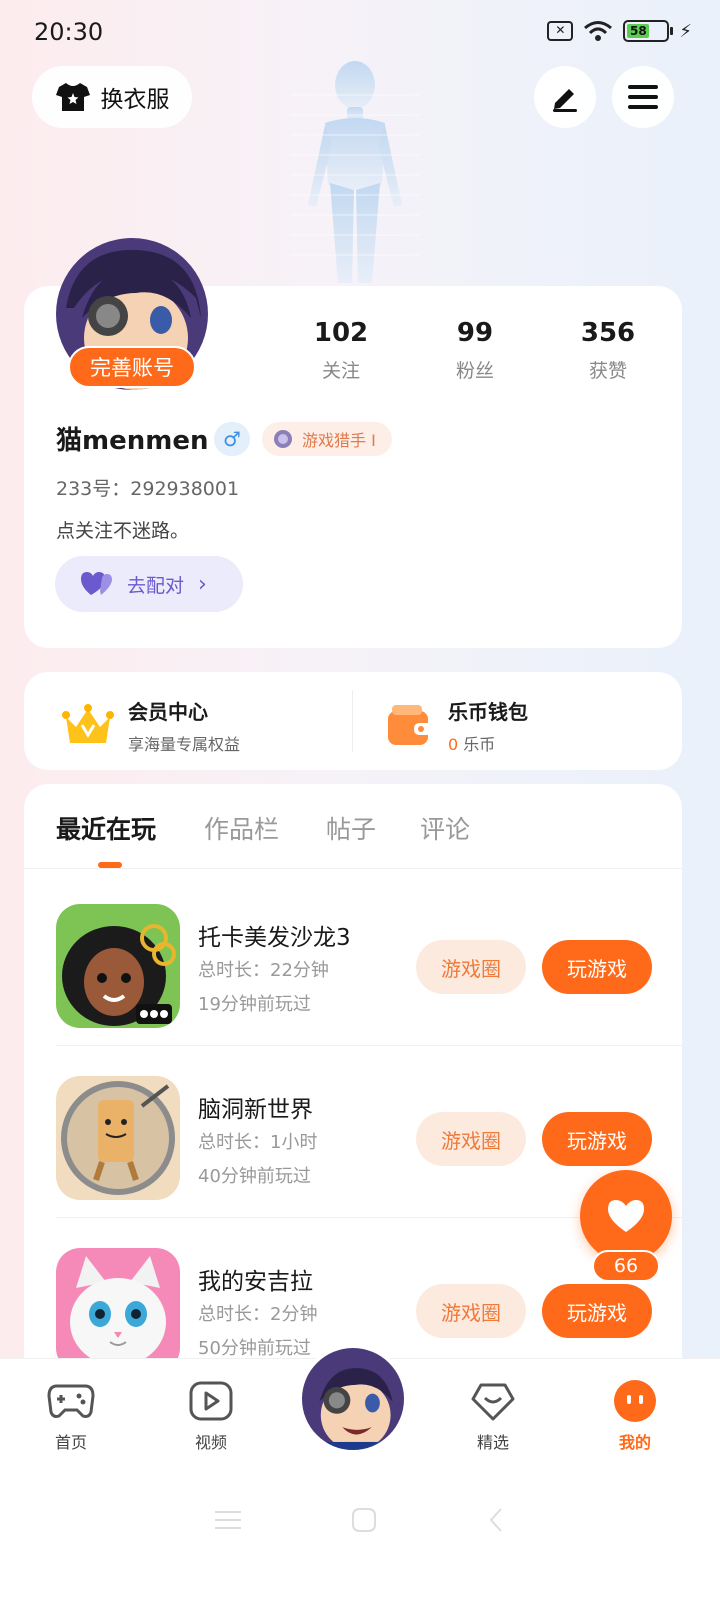 This screenshot has height=1600, width=720. I want to click on stat-followers-label: 粉丝, so click(474, 371).